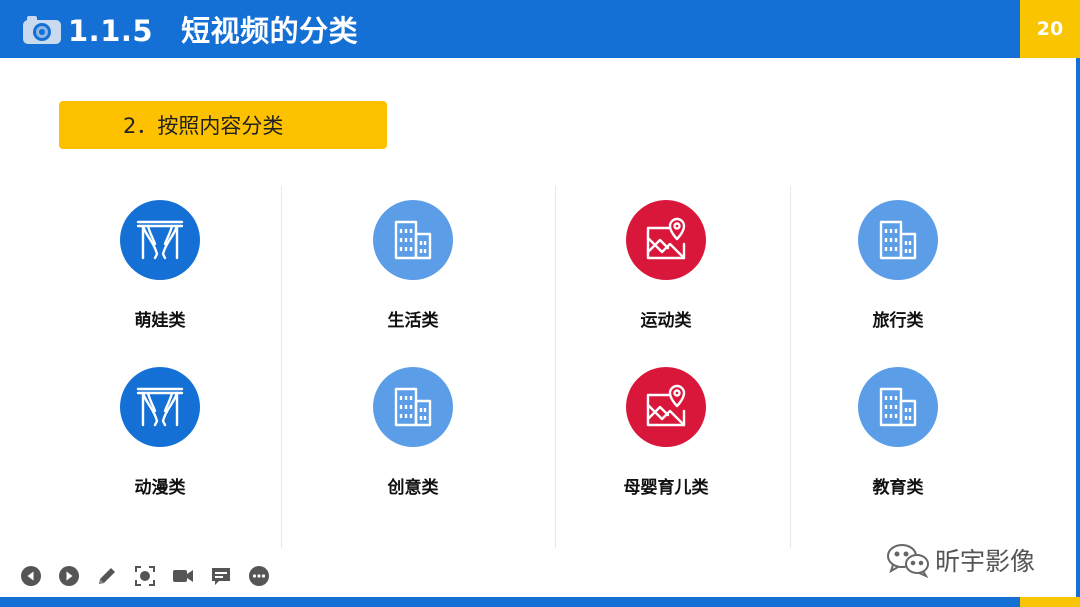 This screenshot has width=1080, height=607. I want to click on category-label: 母婴育儿类, so click(666, 488).